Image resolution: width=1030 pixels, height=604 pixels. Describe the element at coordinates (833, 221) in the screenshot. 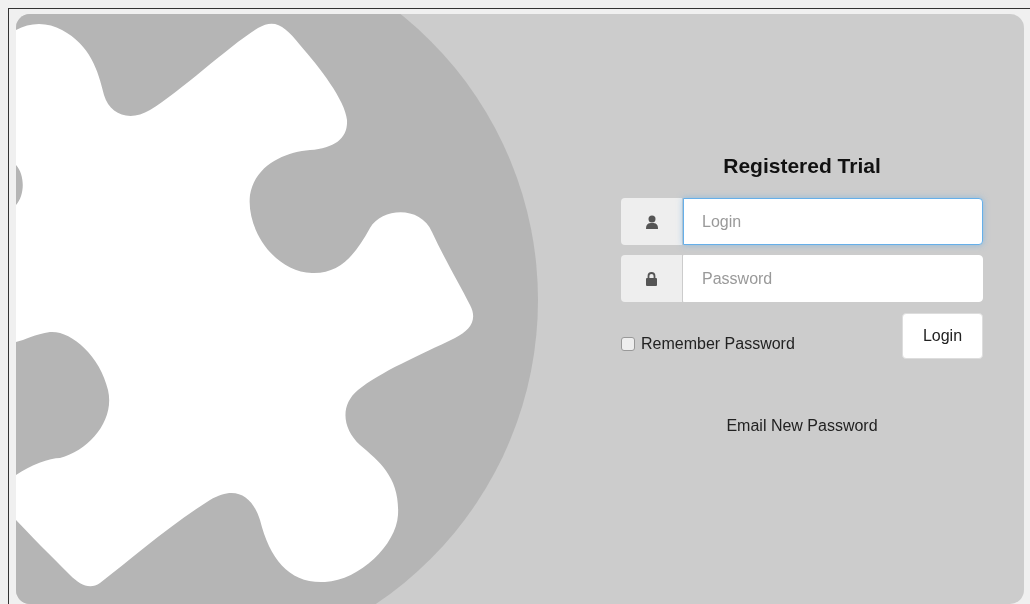

I see `login-field: Login` at that location.